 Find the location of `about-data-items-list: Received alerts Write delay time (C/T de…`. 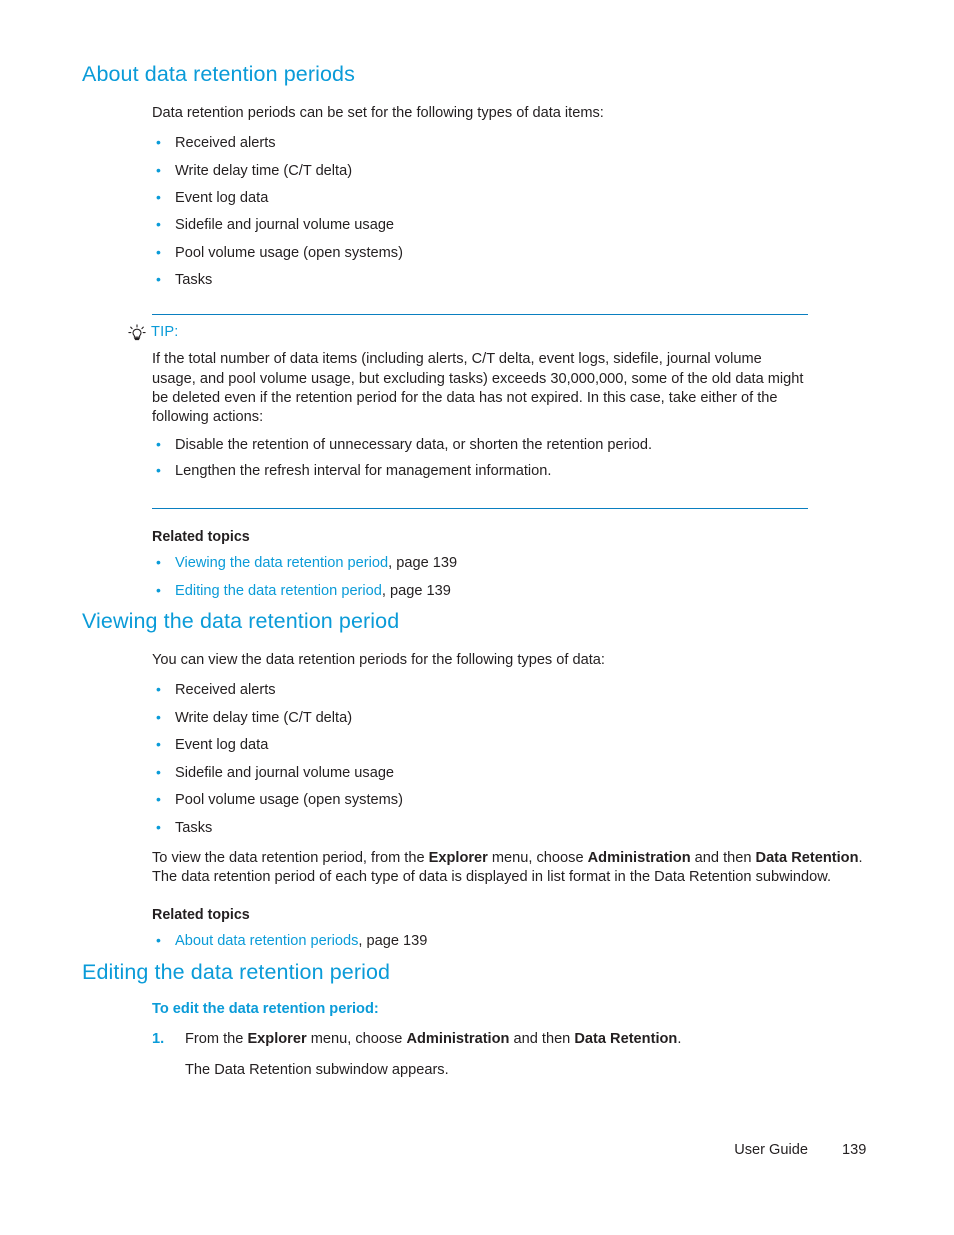

about-data-items-list: Received alerts Write delay time (C/T de… is located at coordinates (512, 211).